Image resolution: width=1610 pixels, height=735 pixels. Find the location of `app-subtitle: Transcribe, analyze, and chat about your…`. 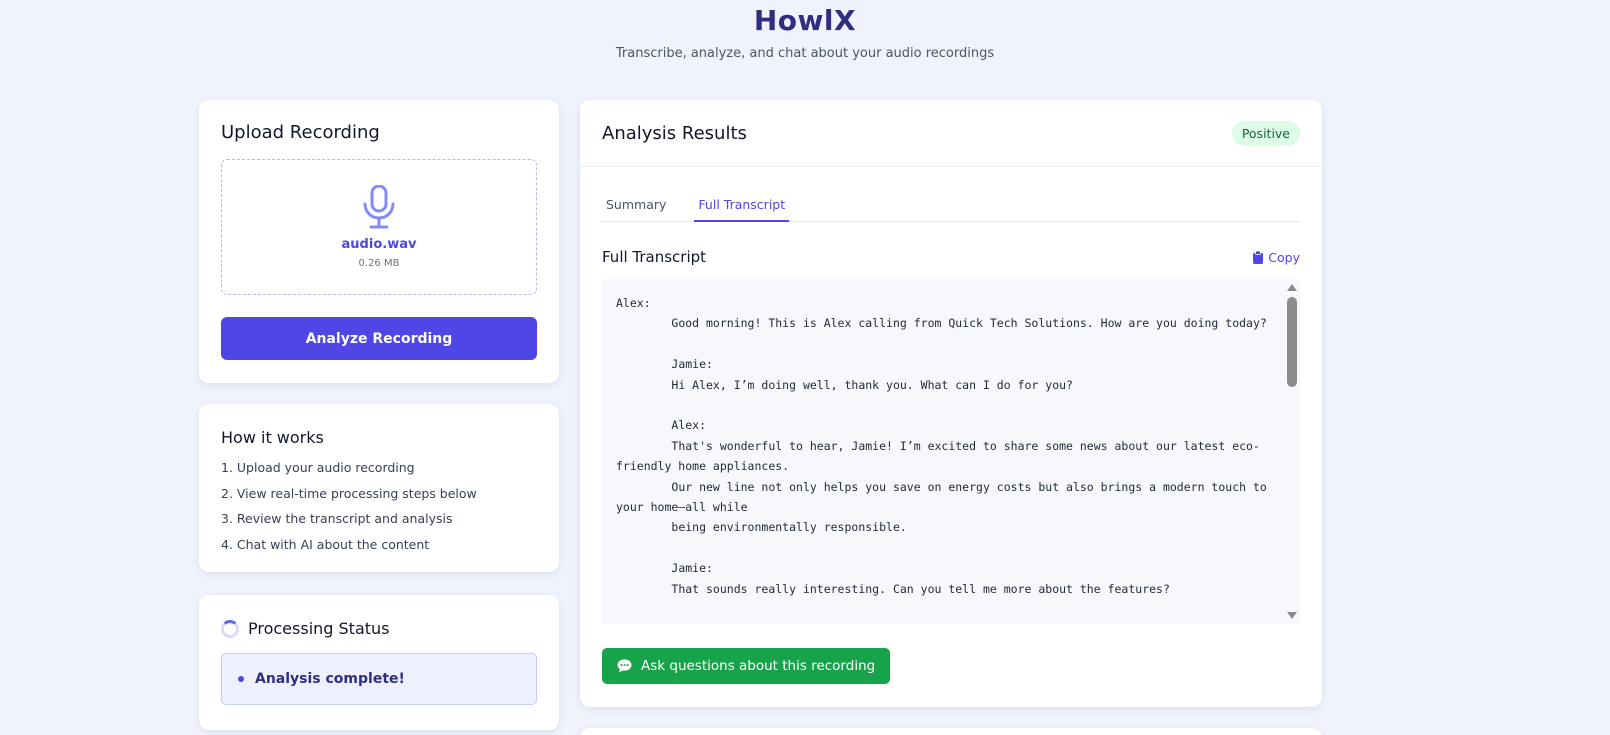

app-subtitle: Transcribe, analyze, and chat about your… is located at coordinates (805, 53).